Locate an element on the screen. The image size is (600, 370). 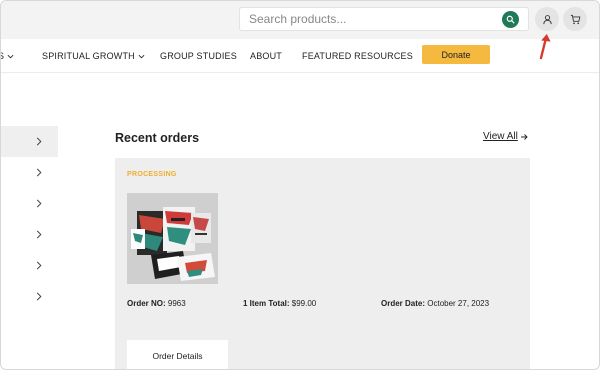
nav-item-label: FEATURED RESOURCES is located at coordinates (357, 56).